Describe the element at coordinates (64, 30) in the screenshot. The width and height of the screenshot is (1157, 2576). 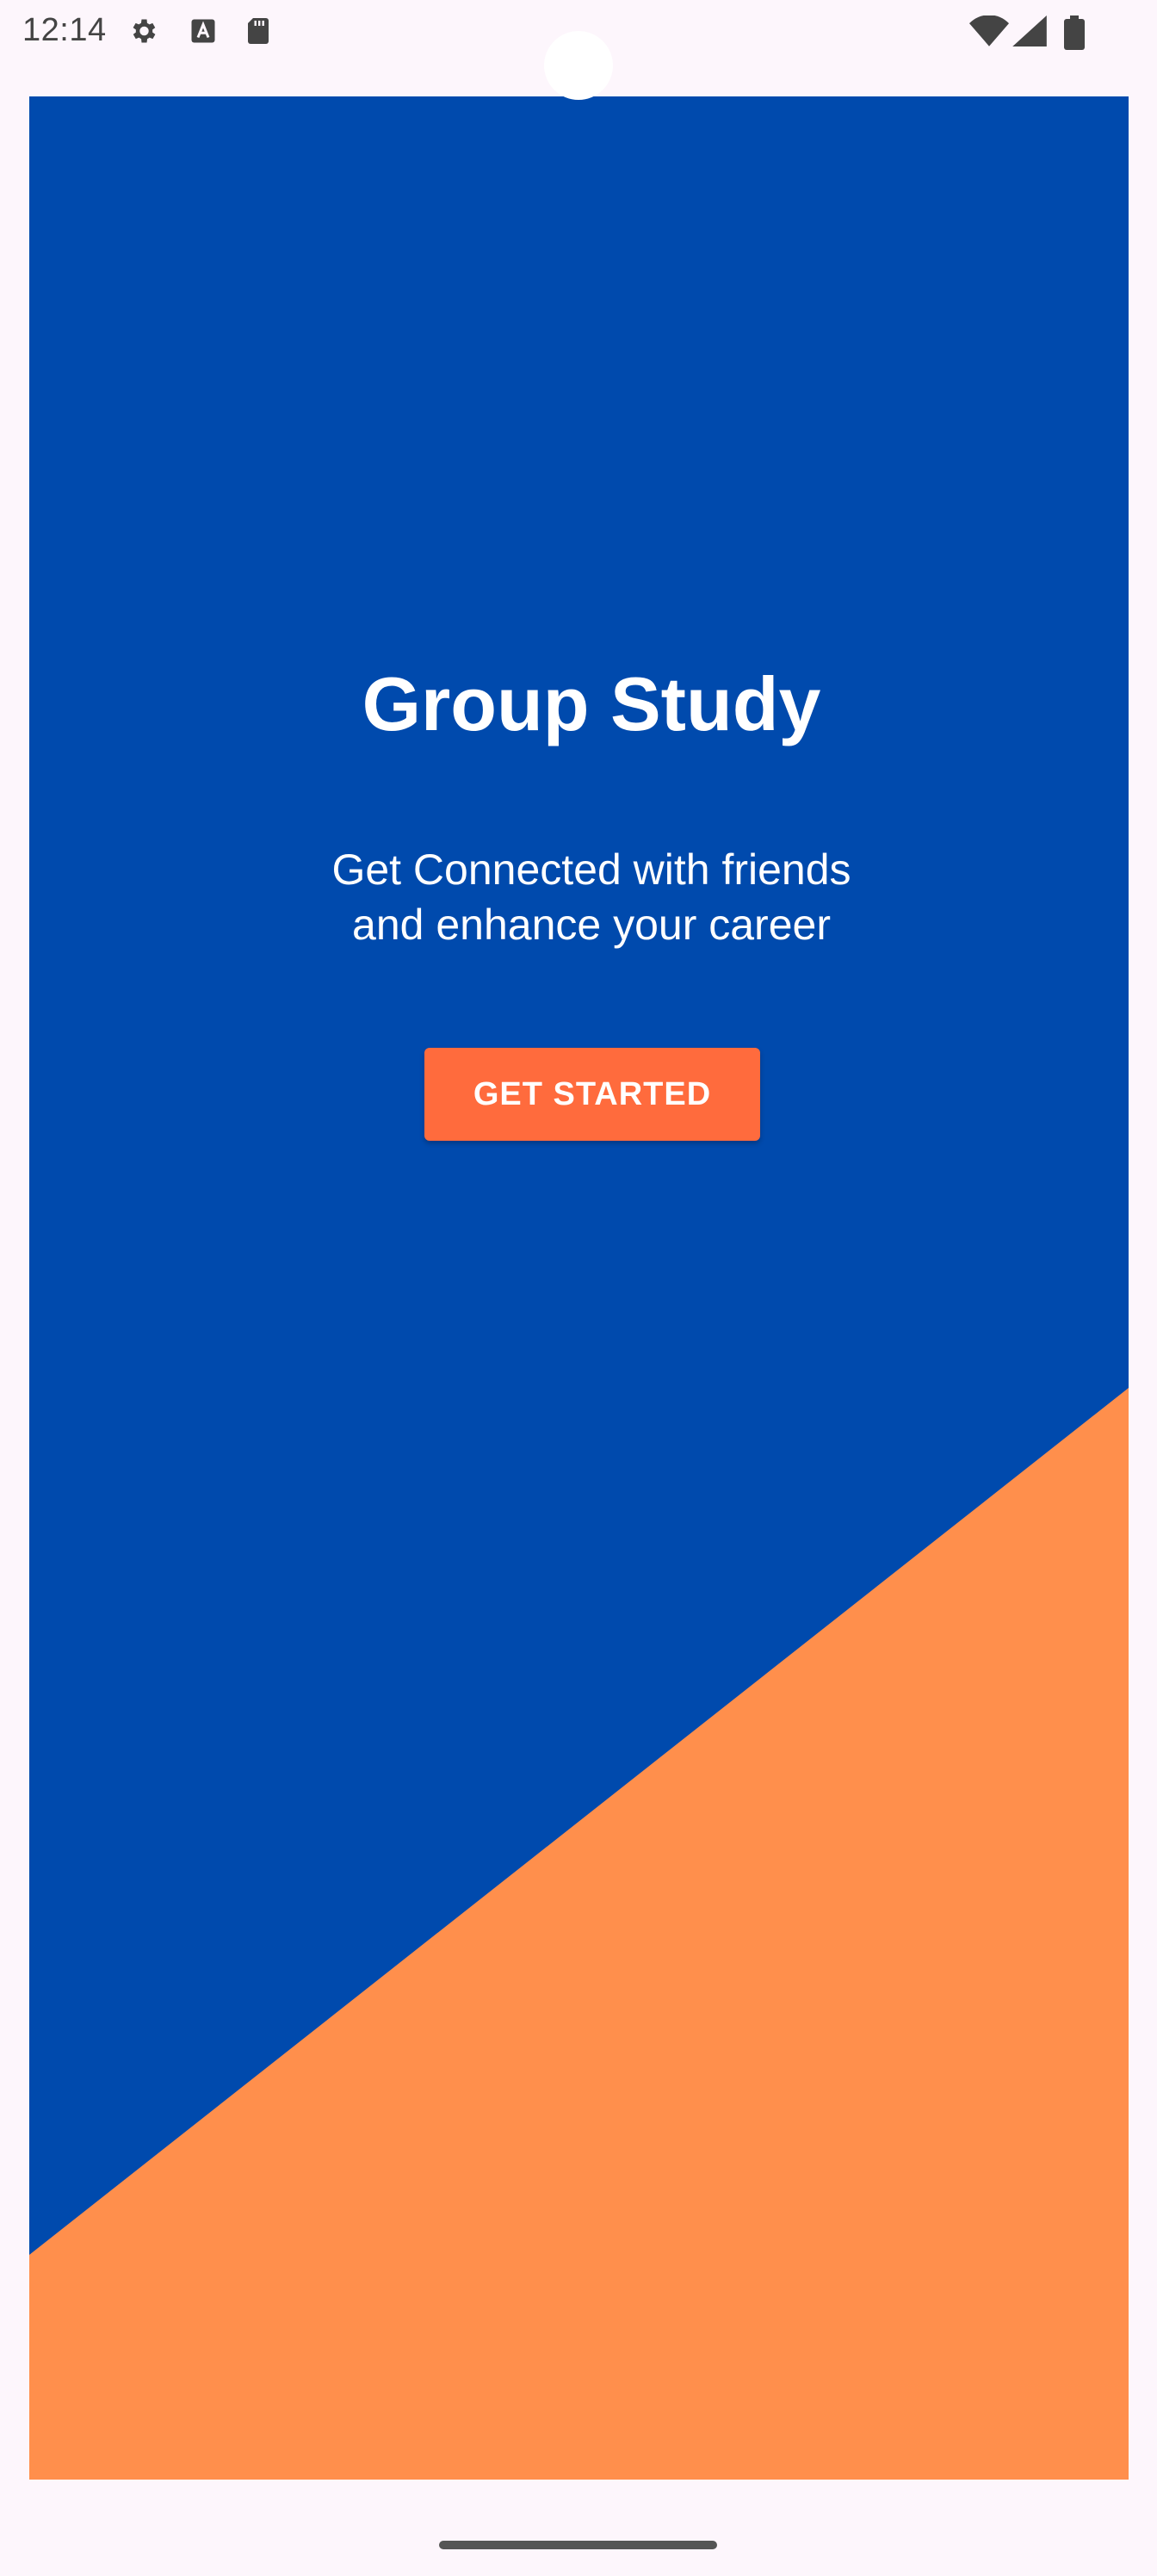
I see `status-time: 12:14` at that location.